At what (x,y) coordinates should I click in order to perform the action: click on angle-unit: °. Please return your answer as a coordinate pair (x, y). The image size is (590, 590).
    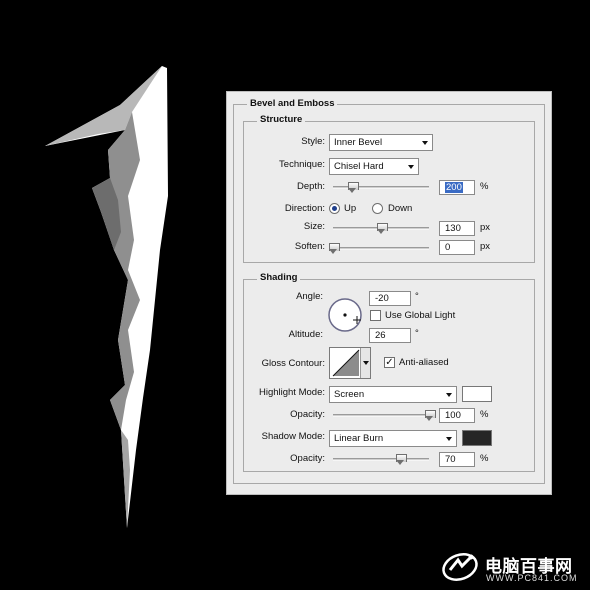
    Looking at the image, I should click on (417, 296).